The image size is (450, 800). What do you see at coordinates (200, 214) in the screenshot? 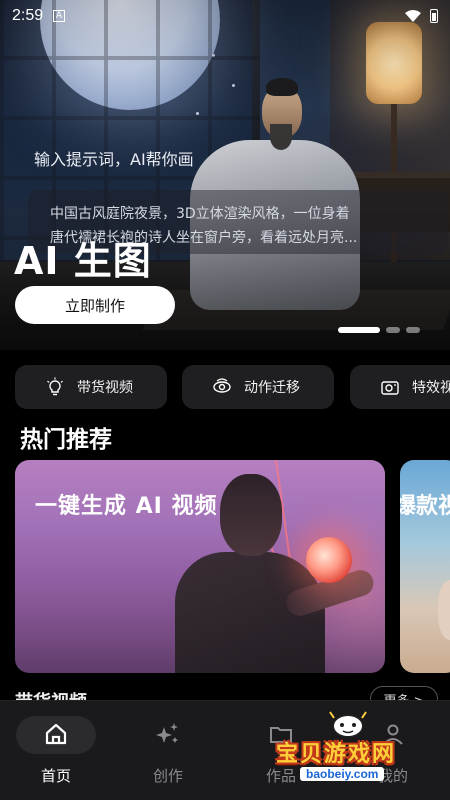
I see `prompt-line: 中国古风庭院夜景，3D立体渲染风格，一位身着` at bounding box center [200, 214].